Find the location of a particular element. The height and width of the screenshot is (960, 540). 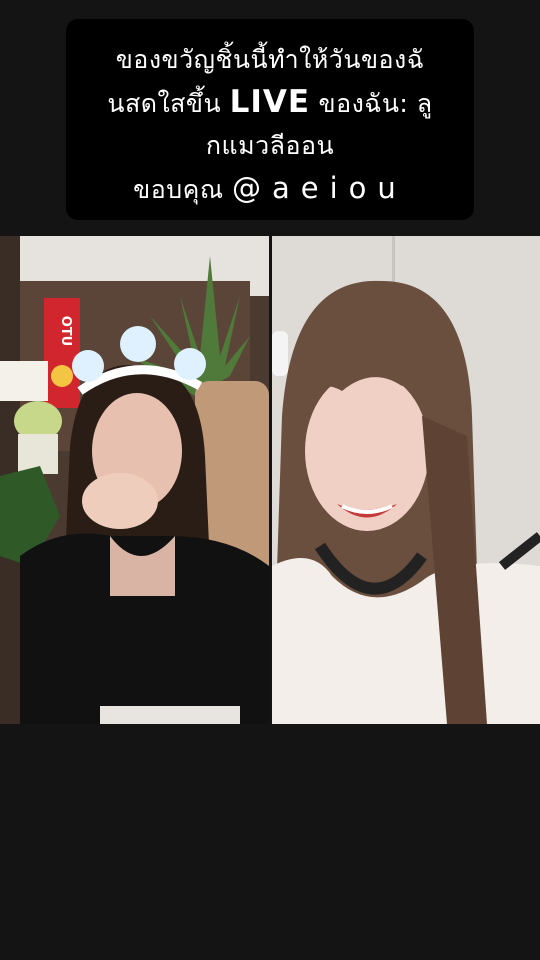

caption-line-4: ขอบคุณ @aeiou is located at coordinates (270, 189).